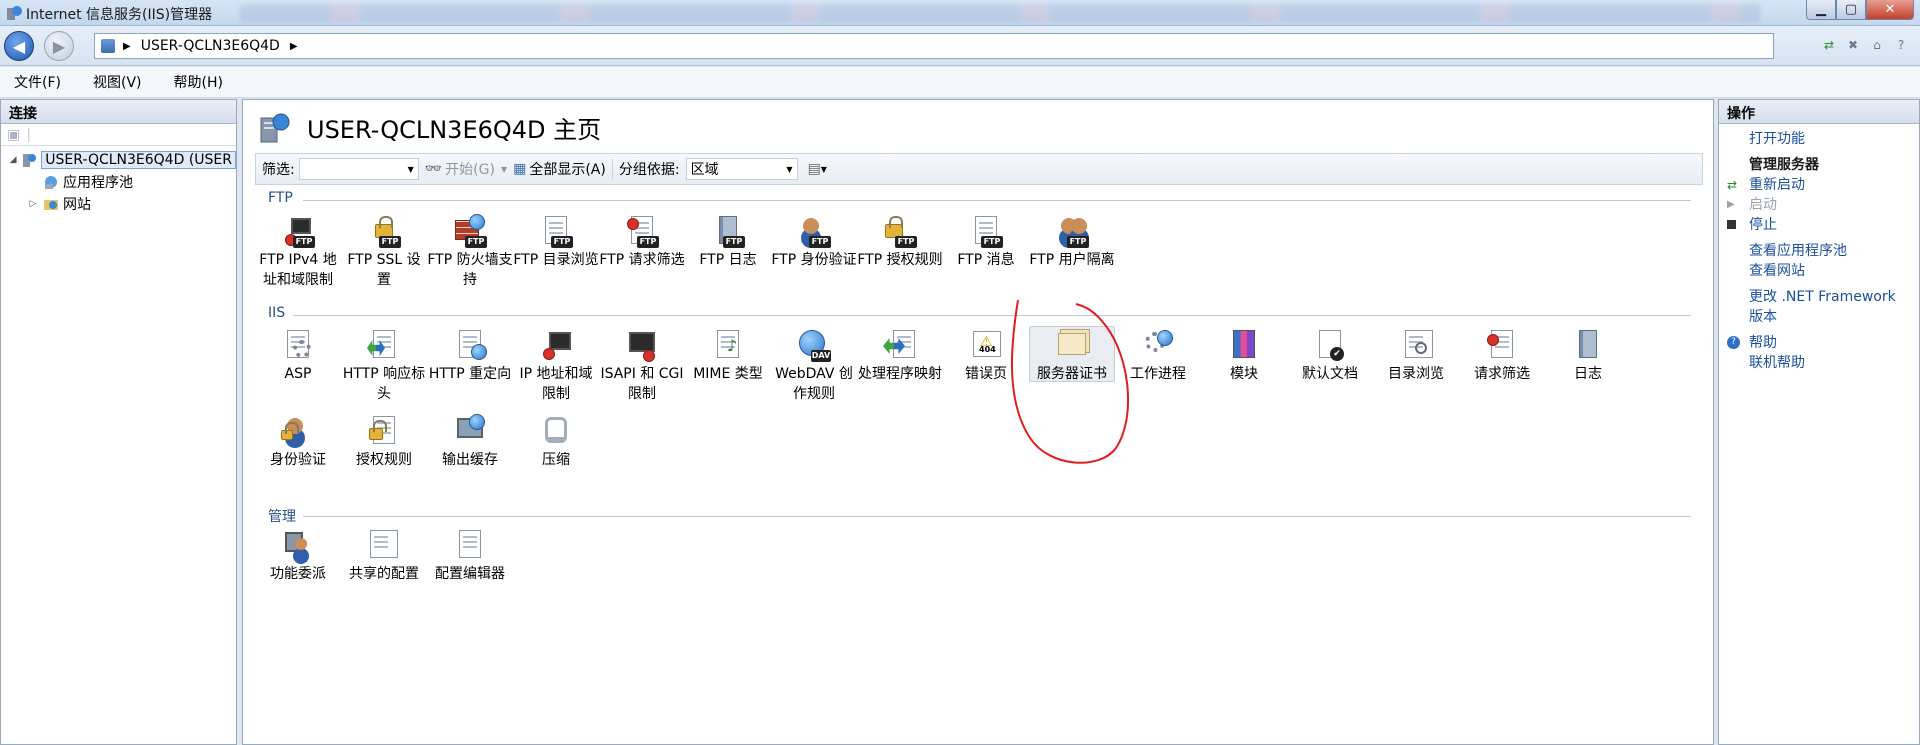 The width and height of the screenshot is (1920, 745). I want to click on refresh-icon: ⇄, so click(1829, 45).